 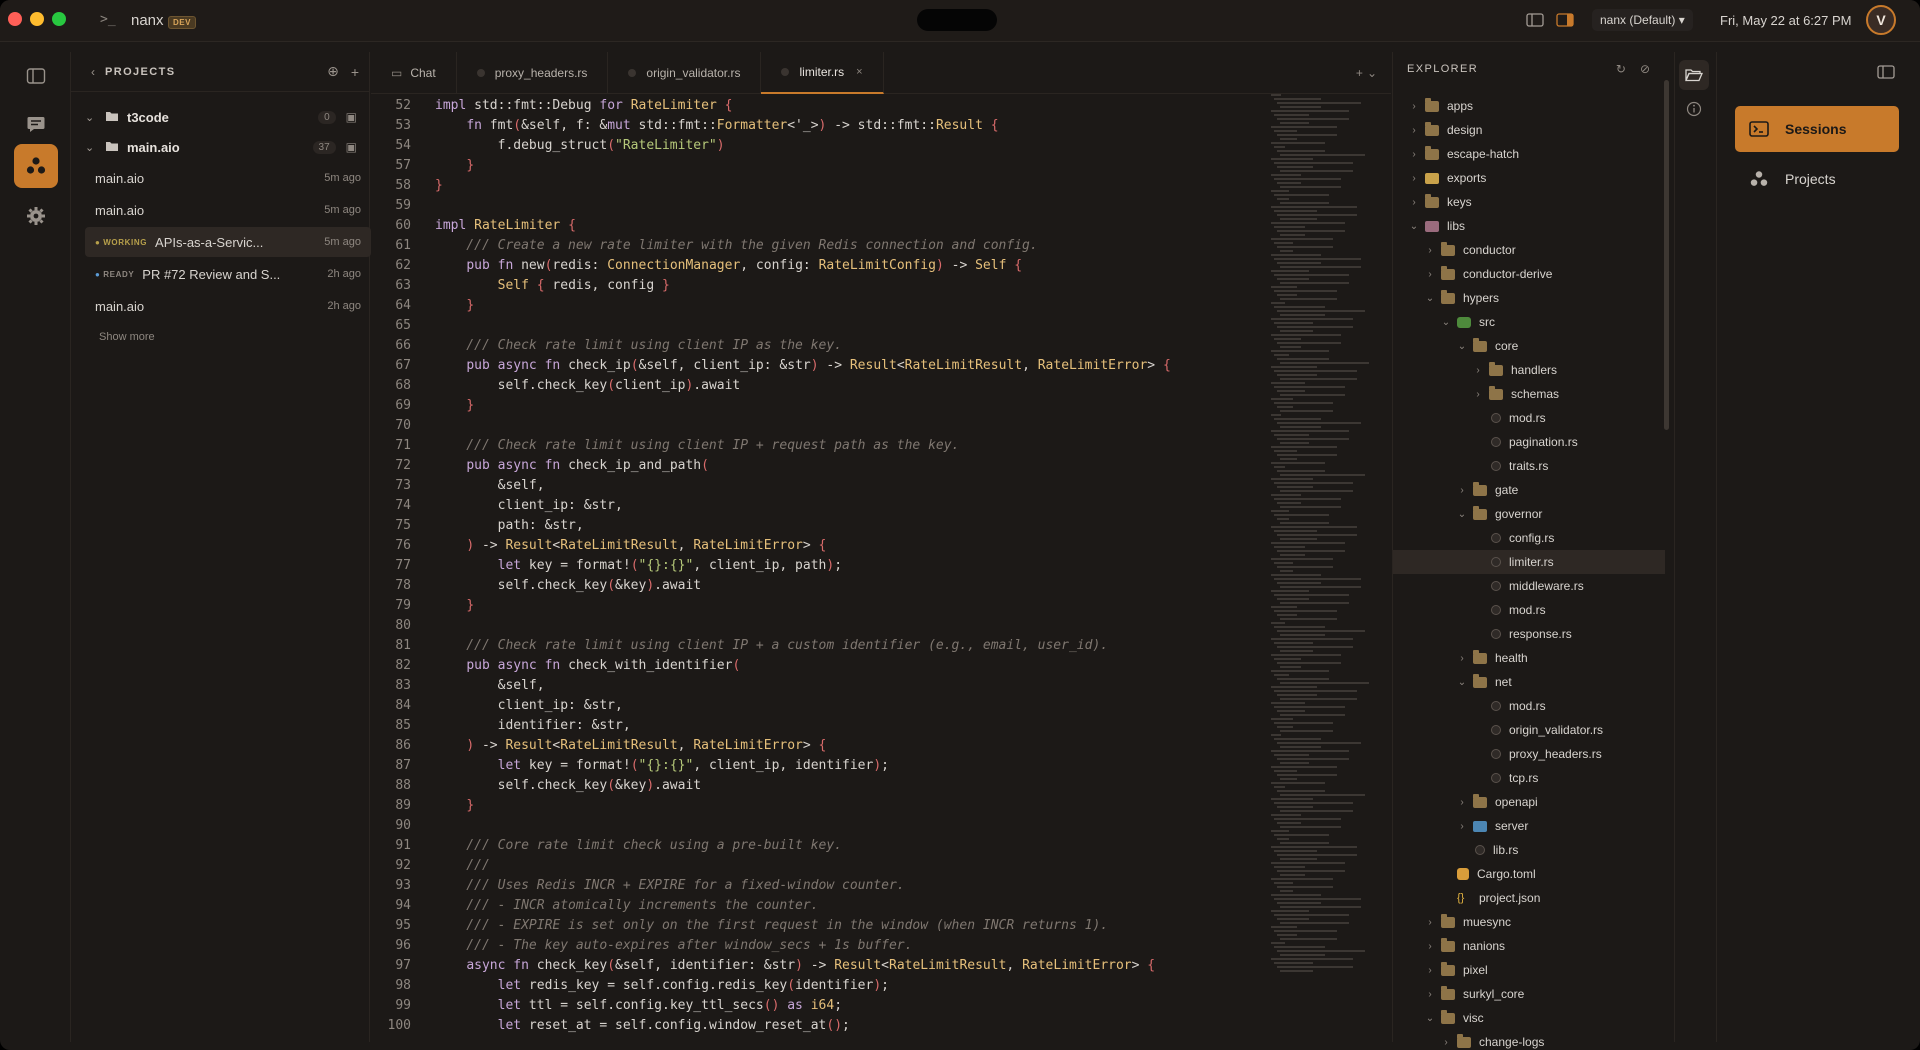 What do you see at coordinates (1529, 754) in the screenshot?
I see `tree-file-item: proxy_headers.rs` at bounding box center [1529, 754].